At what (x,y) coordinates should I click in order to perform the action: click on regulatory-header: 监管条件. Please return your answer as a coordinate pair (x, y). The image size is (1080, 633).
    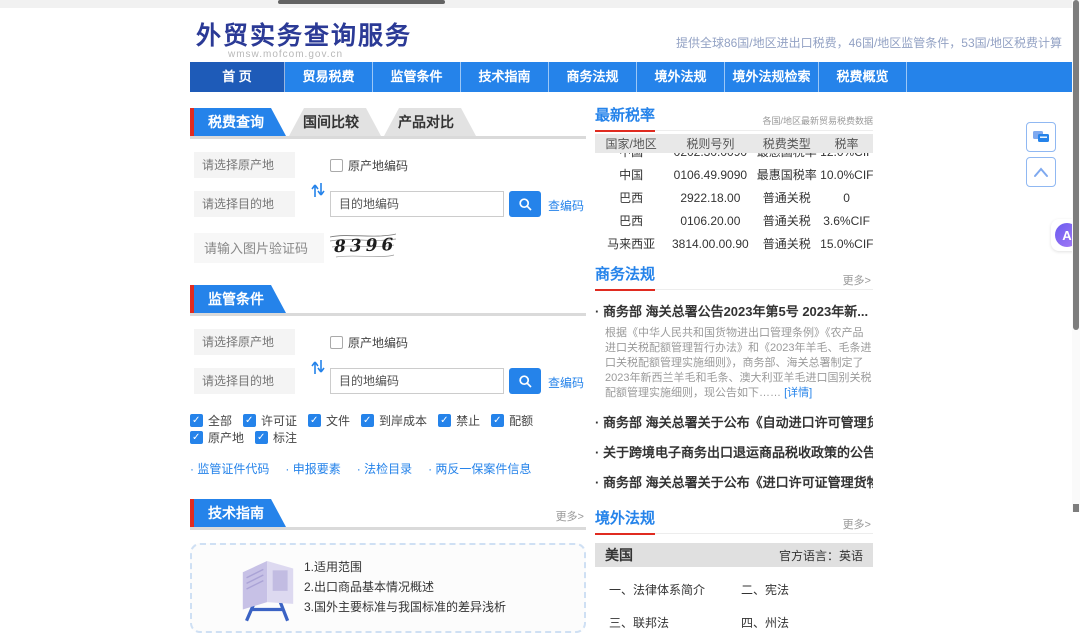
    Looking at the image, I should click on (388, 300).